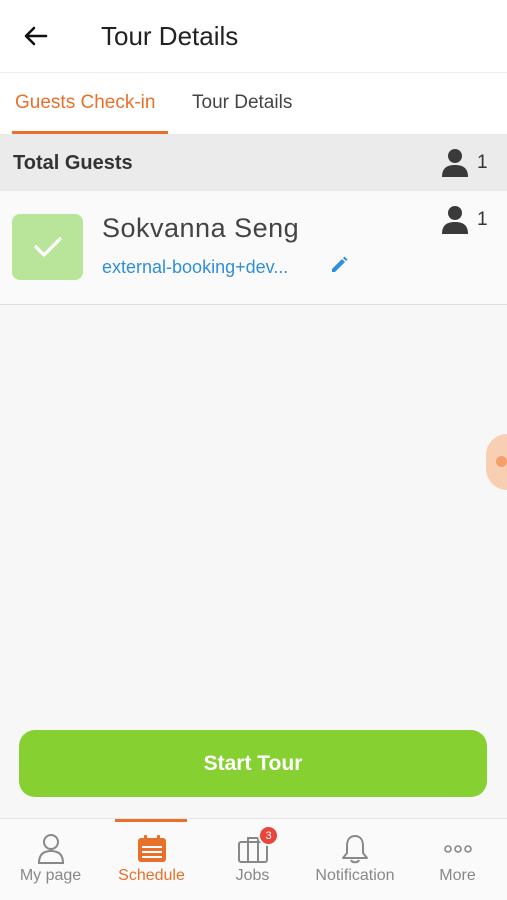 The image size is (507, 900). I want to click on nav-jobs: Jobs, so click(252, 859).